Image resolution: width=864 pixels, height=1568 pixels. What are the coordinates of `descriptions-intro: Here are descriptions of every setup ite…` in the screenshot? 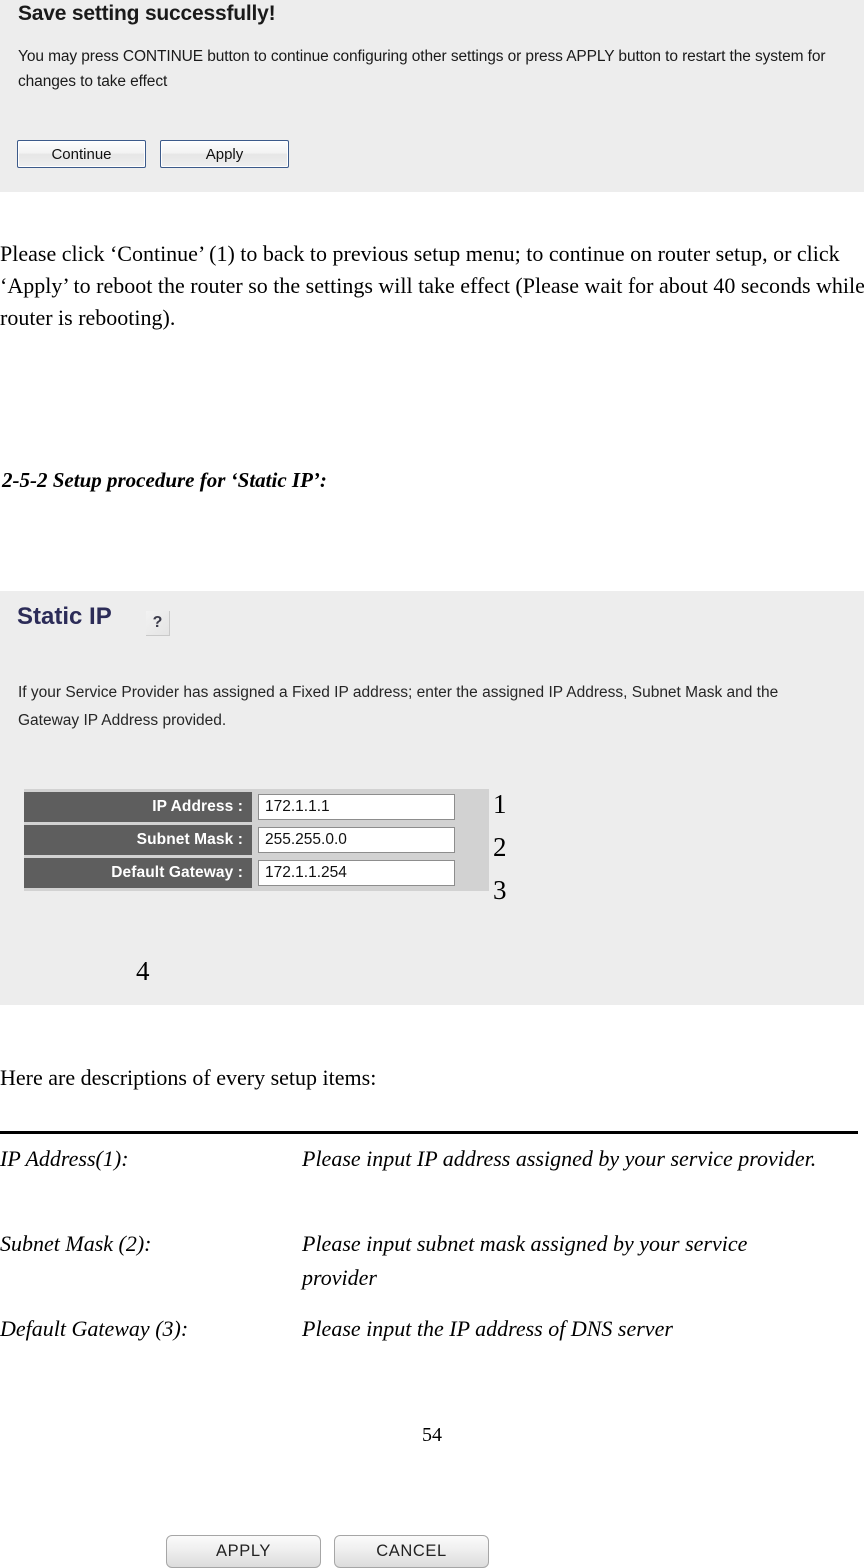 It's located at (188, 1077).